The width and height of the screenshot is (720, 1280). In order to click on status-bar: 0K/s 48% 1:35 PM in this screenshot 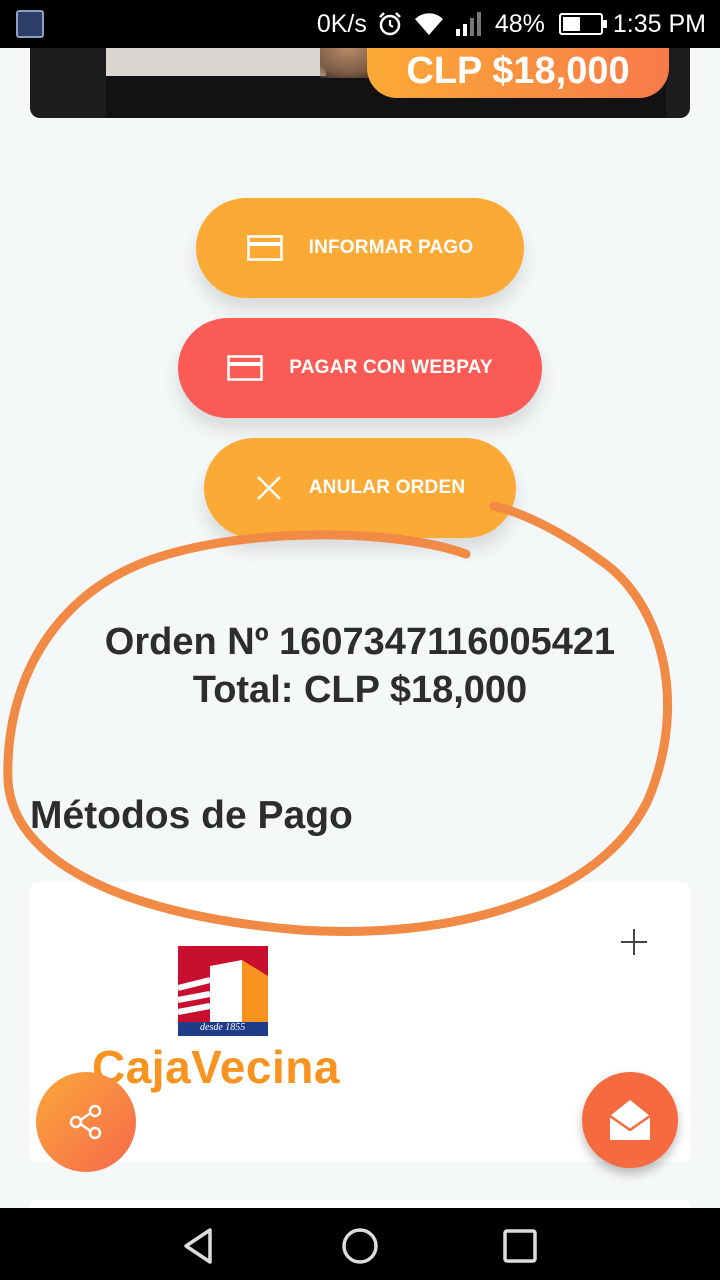, I will do `click(360, 24)`.